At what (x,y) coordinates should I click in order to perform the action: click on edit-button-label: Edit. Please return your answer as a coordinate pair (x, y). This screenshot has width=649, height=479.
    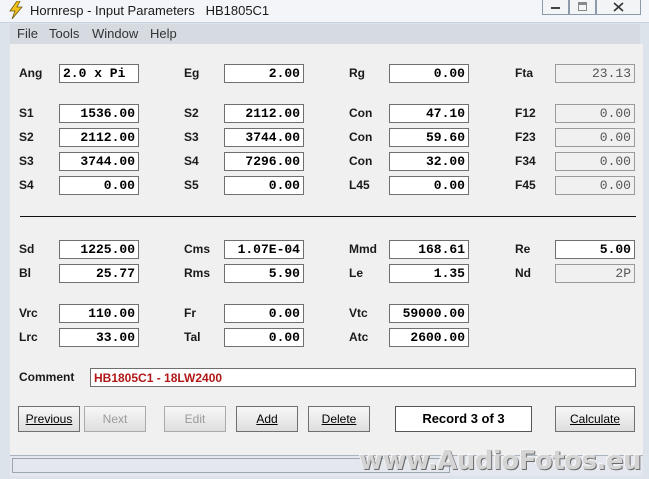
    Looking at the image, I should click on (195, 419).